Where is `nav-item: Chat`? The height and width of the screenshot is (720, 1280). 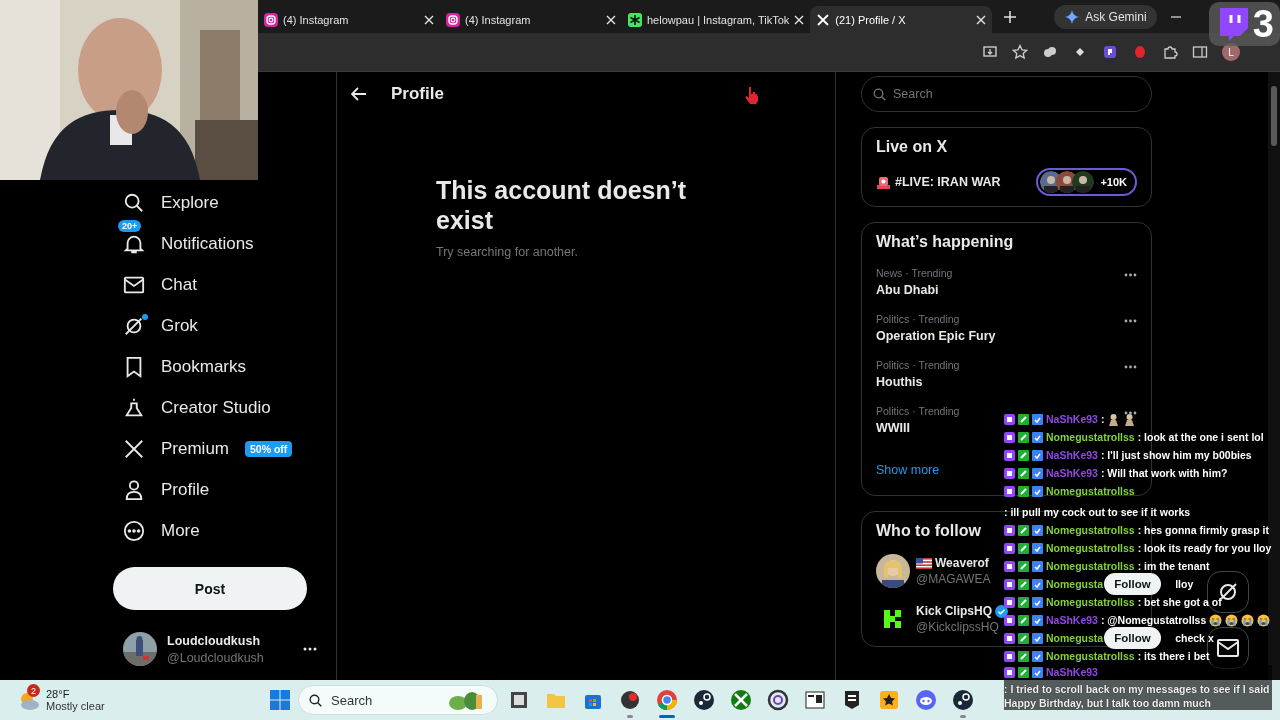 nav-item: Chat is located at coordinates (155, 284).